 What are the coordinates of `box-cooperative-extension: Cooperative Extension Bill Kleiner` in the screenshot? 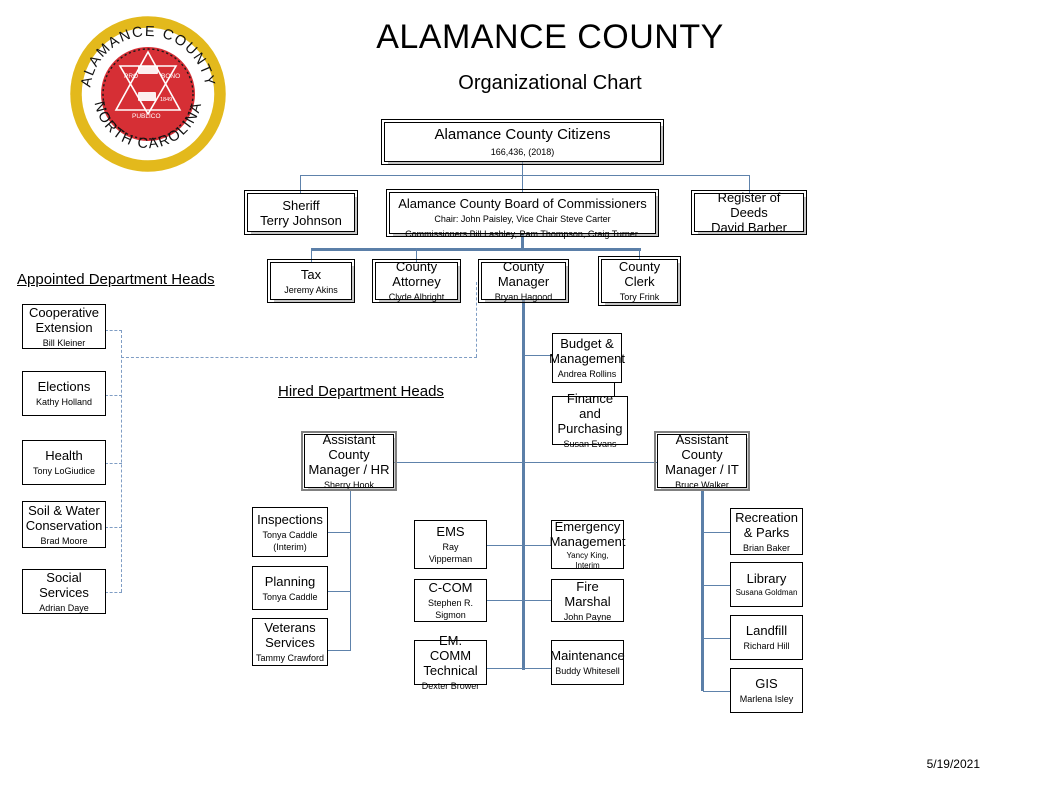 It's located at (64, 326).